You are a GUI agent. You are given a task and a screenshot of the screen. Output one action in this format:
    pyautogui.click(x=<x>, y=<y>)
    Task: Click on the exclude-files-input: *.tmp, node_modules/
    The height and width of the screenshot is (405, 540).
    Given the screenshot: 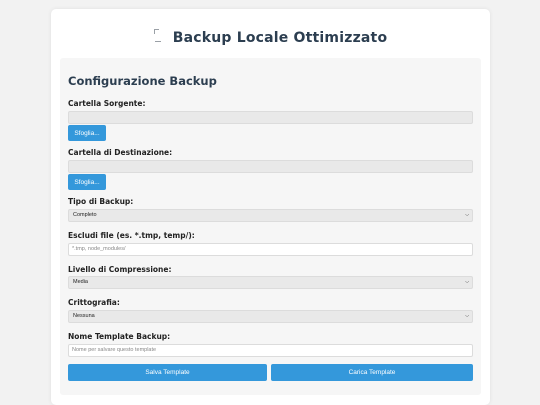 What is the action you would take?
    pyautogui.click(x=270, y=249)
    